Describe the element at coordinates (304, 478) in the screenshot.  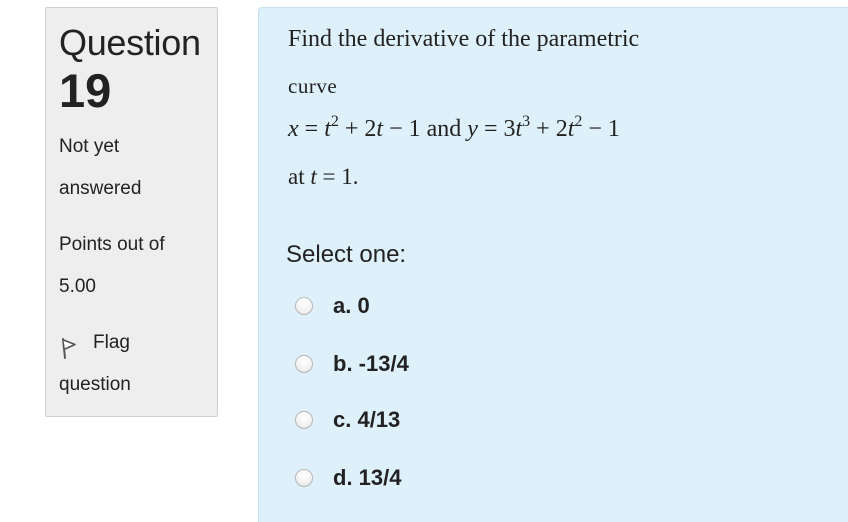
I see `radio-button-d` at that location.